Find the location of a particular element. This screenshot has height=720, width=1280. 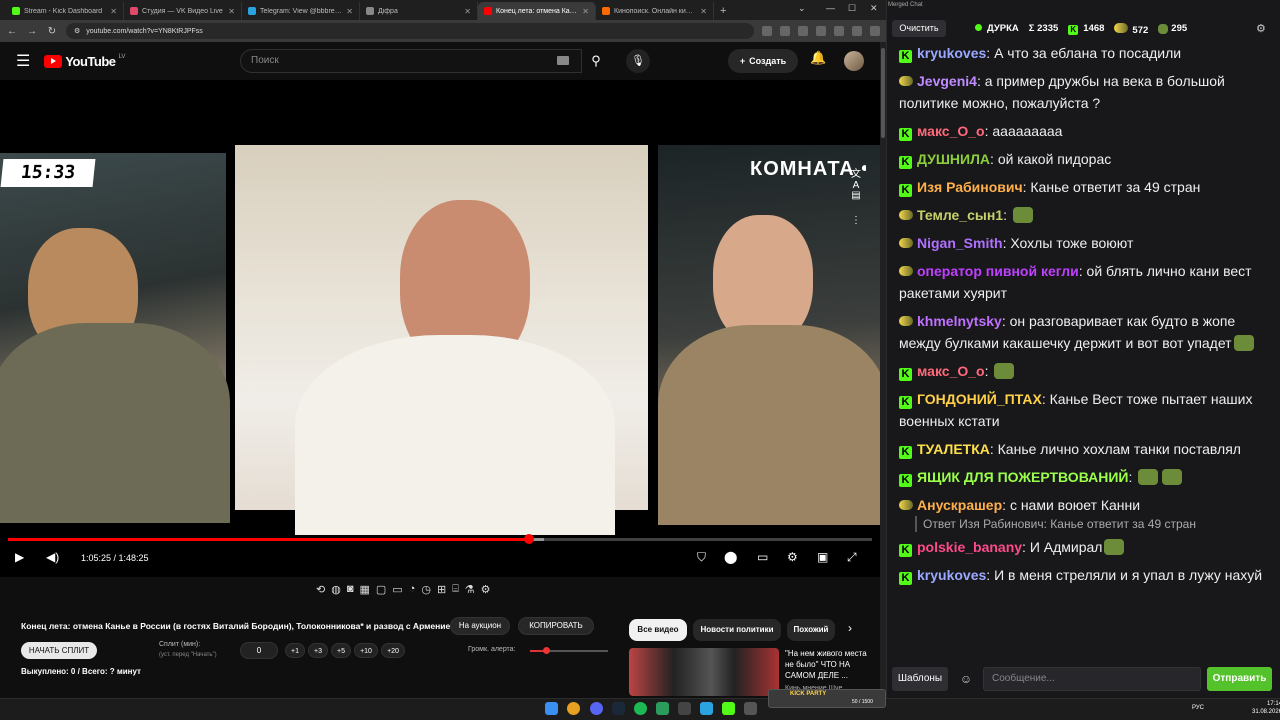

related-tab-politics: Новости политики is located at coordinates (737, 630).